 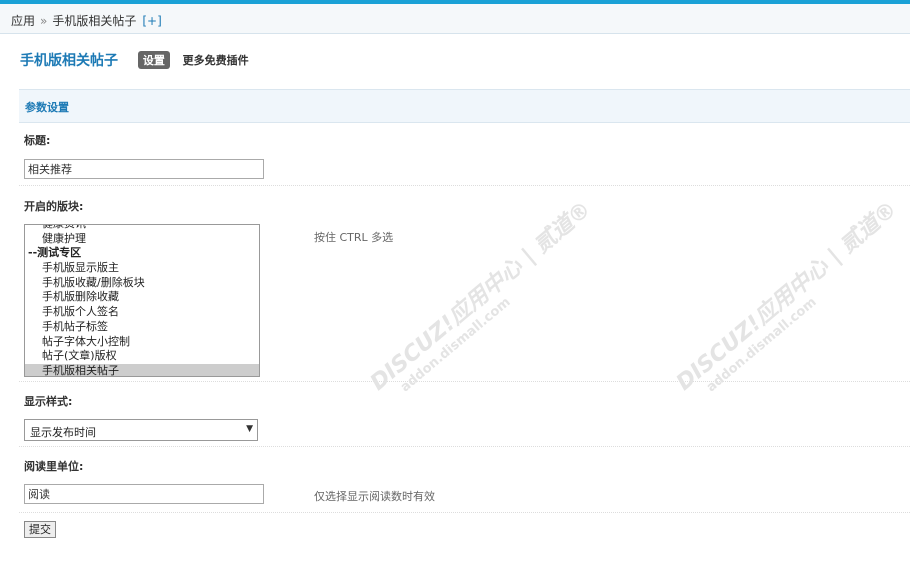 What do you see at coordinates (142, 228) in the screenshot?
I see `forum-option: 健康资讯` at bounding box center [142, 228].